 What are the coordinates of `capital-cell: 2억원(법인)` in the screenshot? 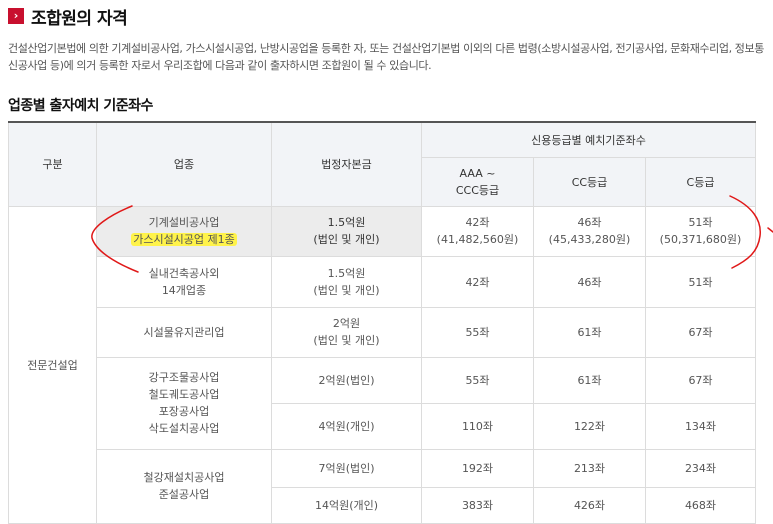 It's located at (346, 380).